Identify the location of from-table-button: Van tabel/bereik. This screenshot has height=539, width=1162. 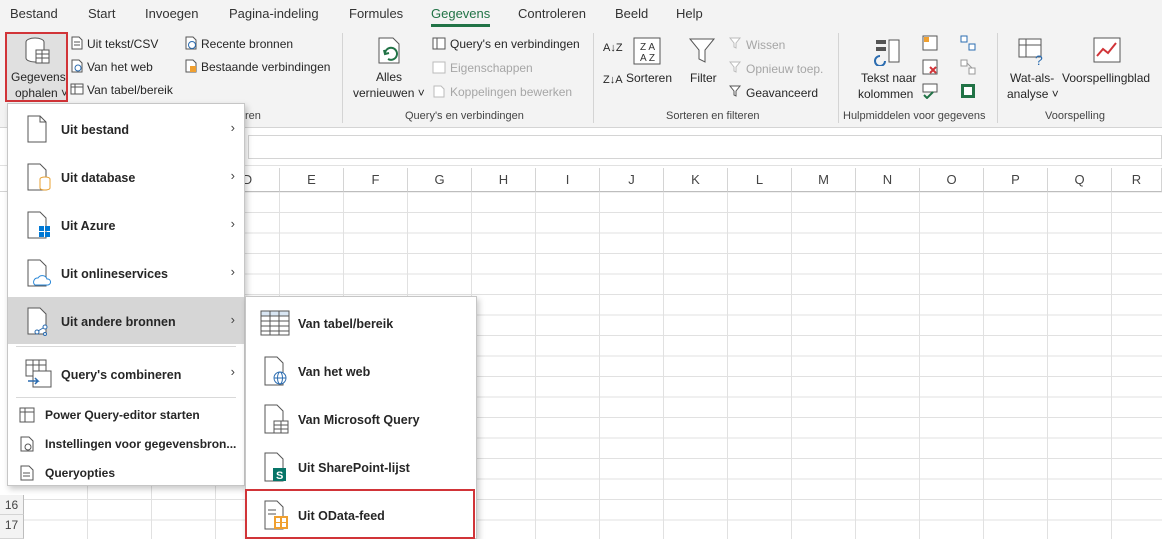
(130, 90).